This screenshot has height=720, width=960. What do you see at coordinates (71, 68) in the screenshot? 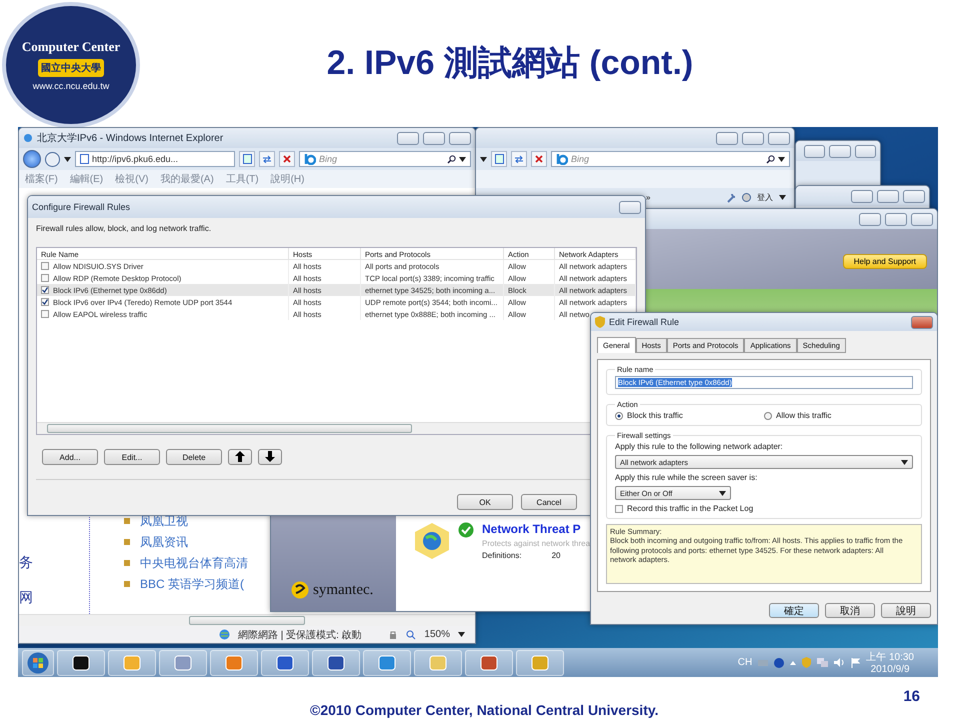
I see `logo-badge: 國立中央大學` at bounding box center [71, 68].